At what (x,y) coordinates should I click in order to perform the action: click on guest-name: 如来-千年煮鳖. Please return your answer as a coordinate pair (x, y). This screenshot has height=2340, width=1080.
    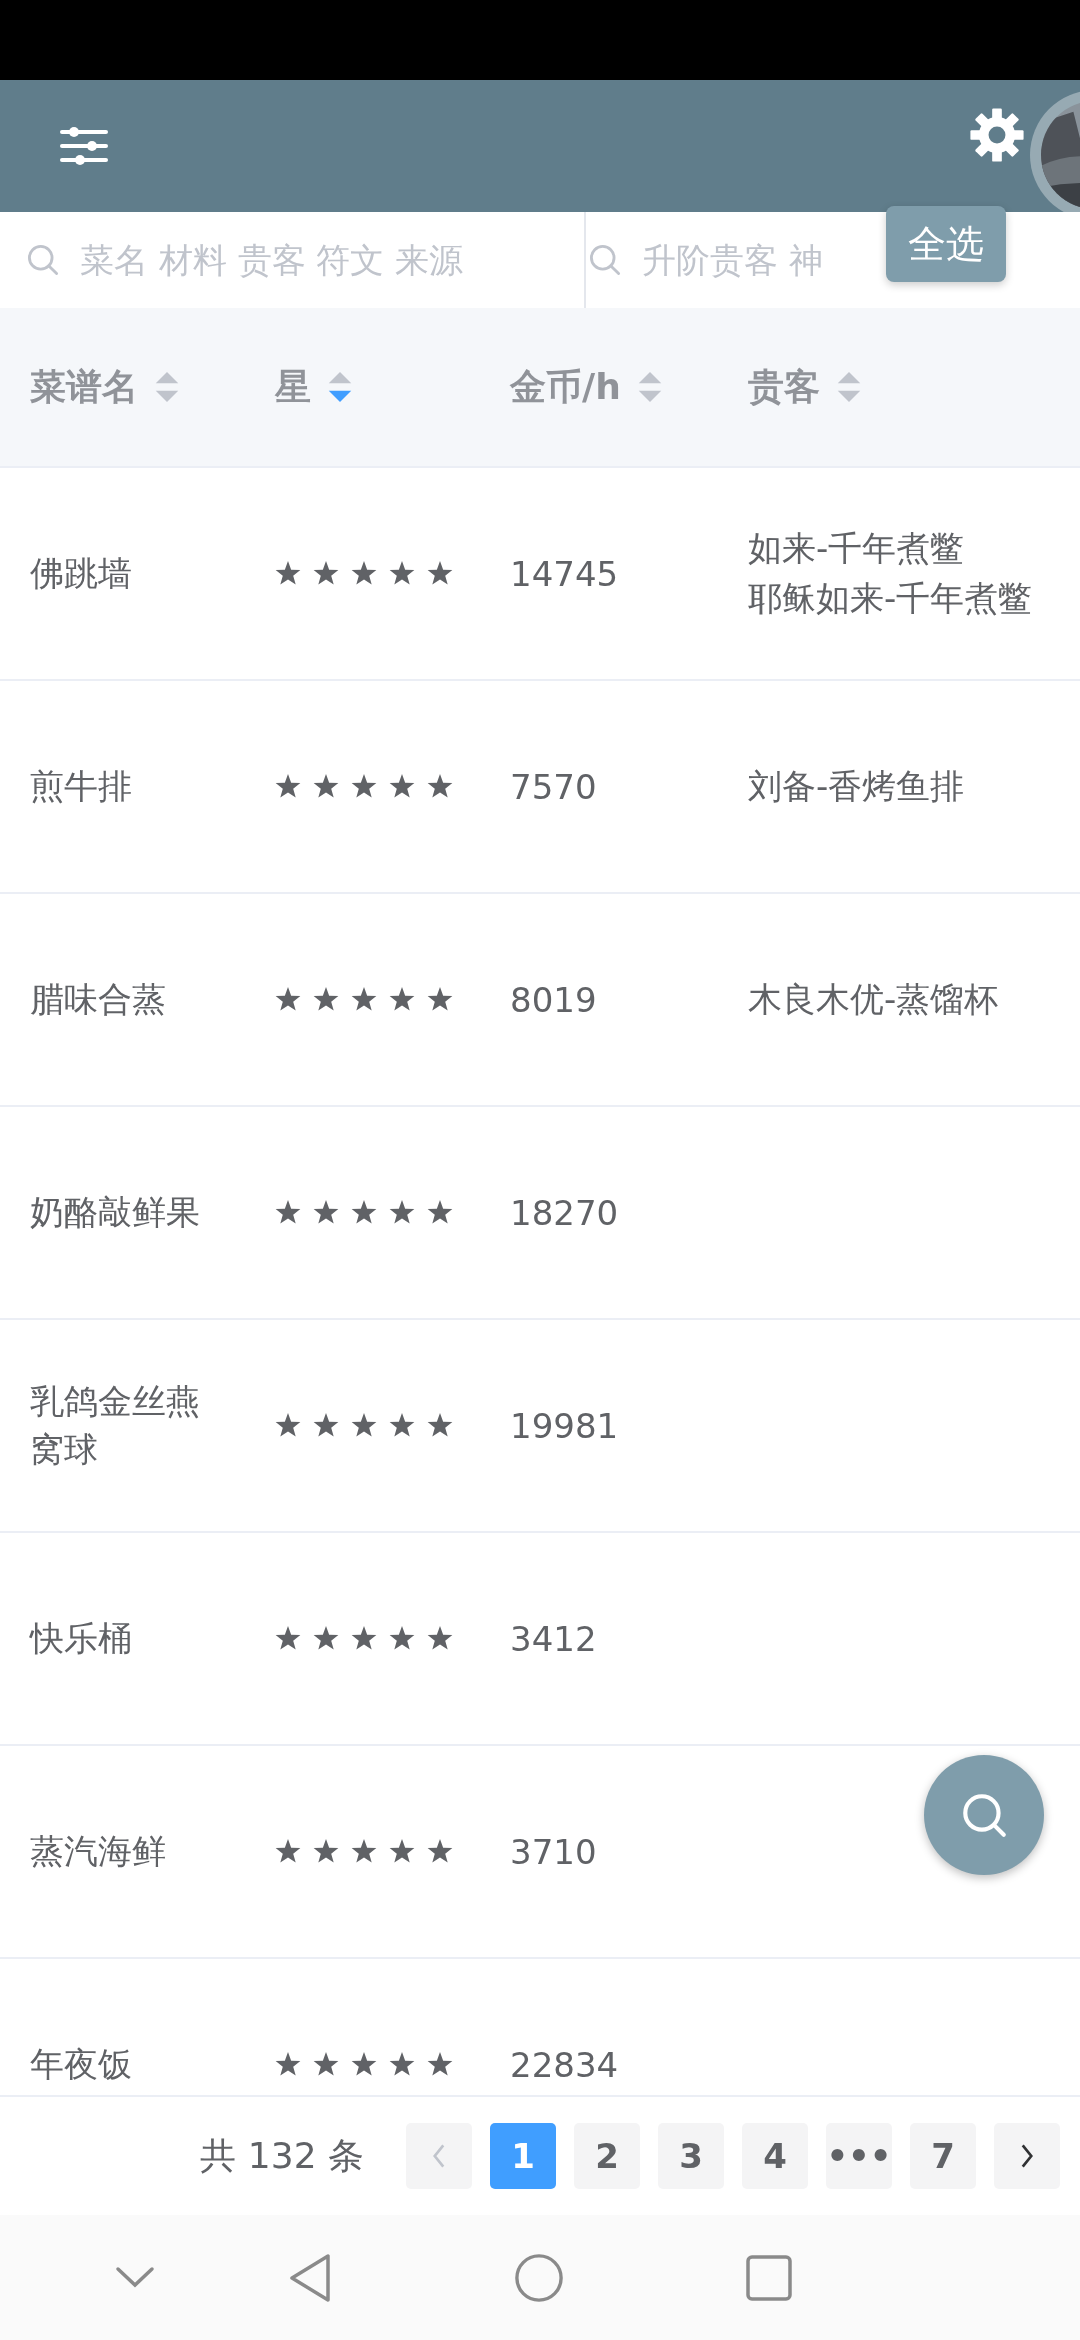
    Looking at the image, I should click on (857, 549).